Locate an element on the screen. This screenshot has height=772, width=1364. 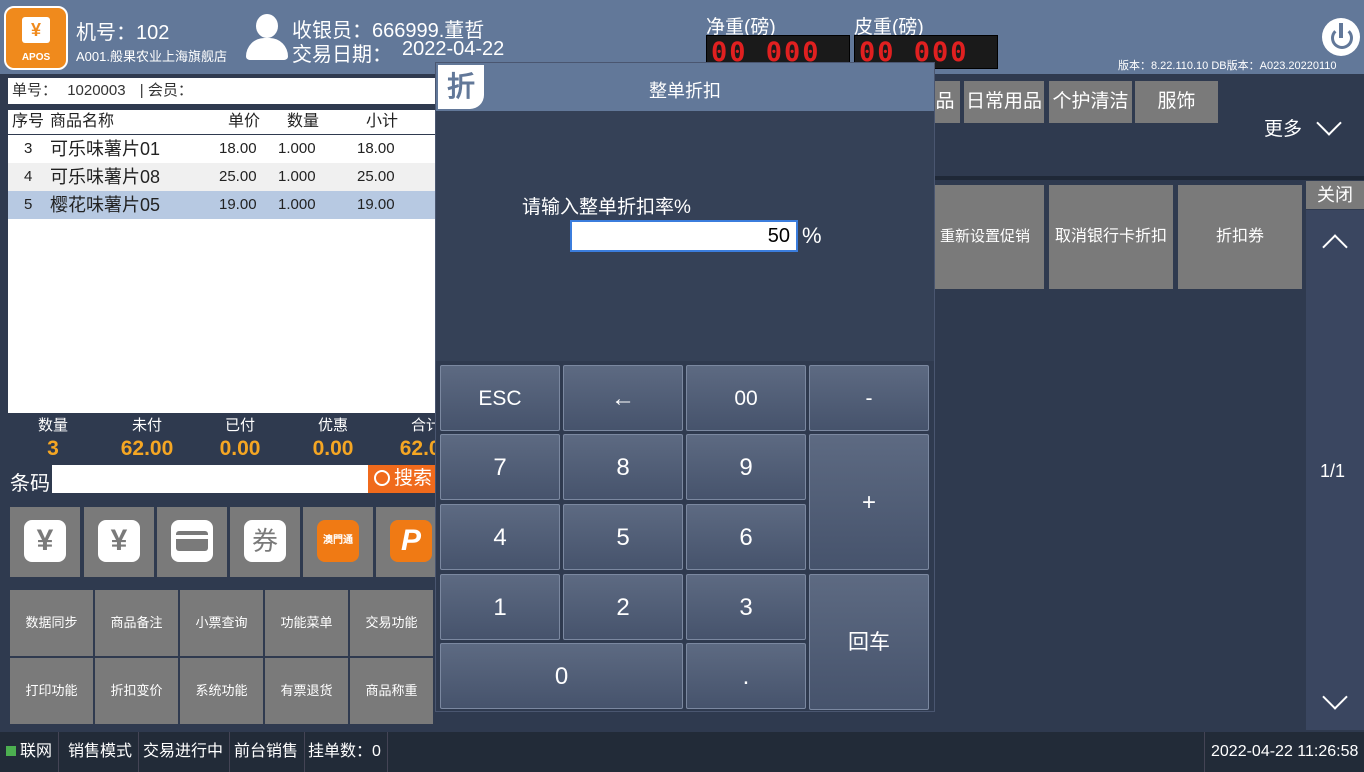
dialog-title: 整单折扣 is located at coordinates (685, 91).